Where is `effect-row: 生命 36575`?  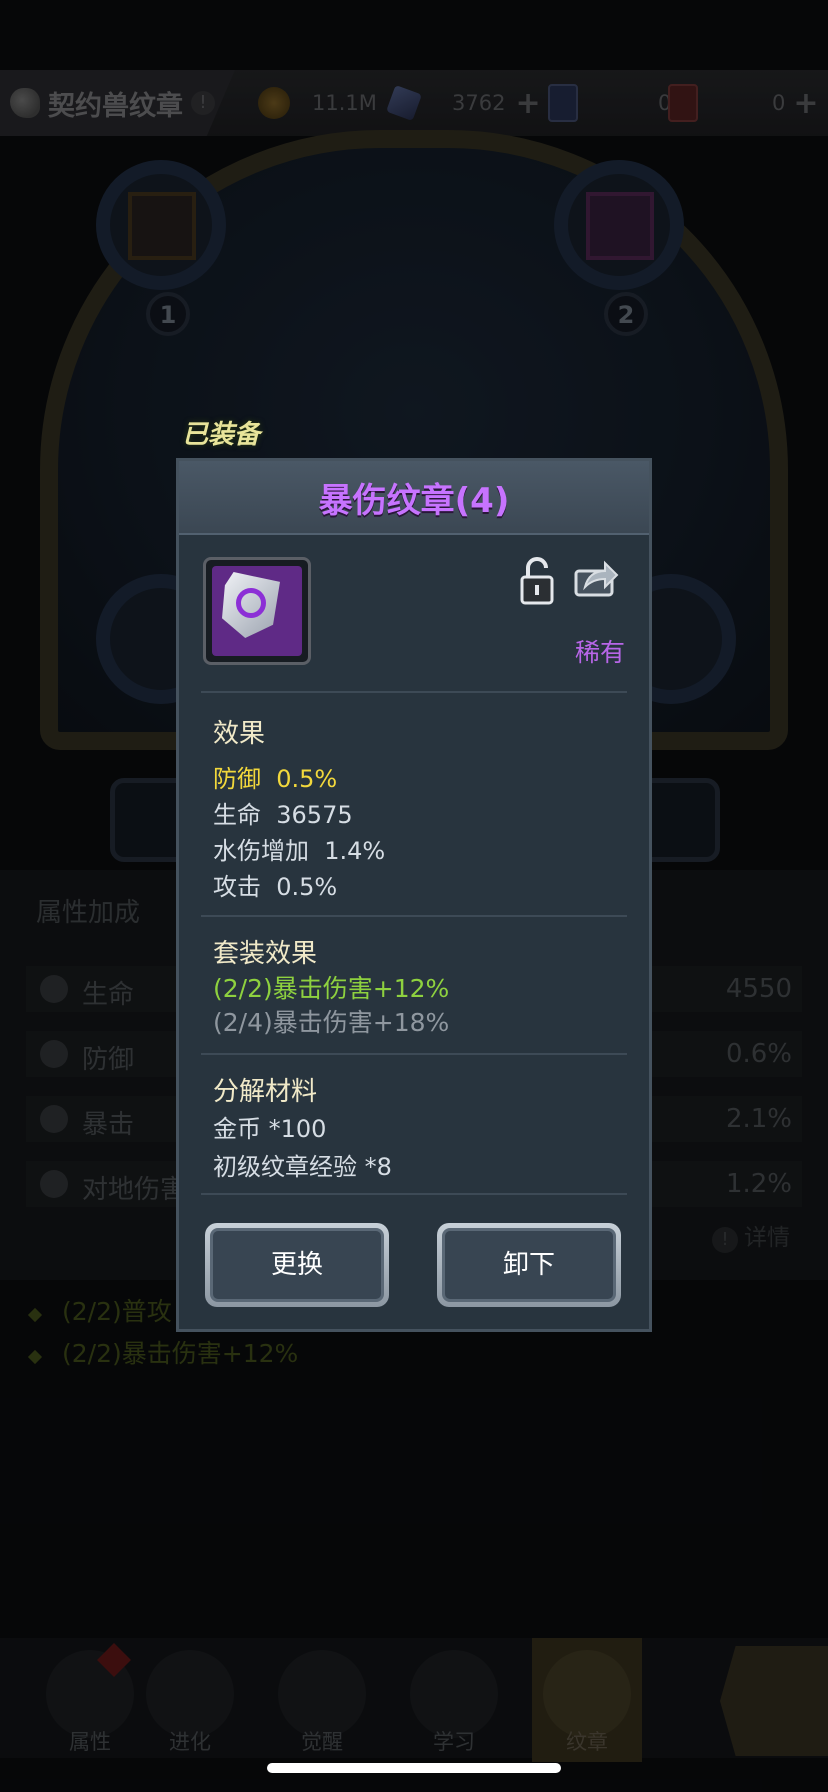 effect-row: 生命 36575 is located at coordinates (283, 812).